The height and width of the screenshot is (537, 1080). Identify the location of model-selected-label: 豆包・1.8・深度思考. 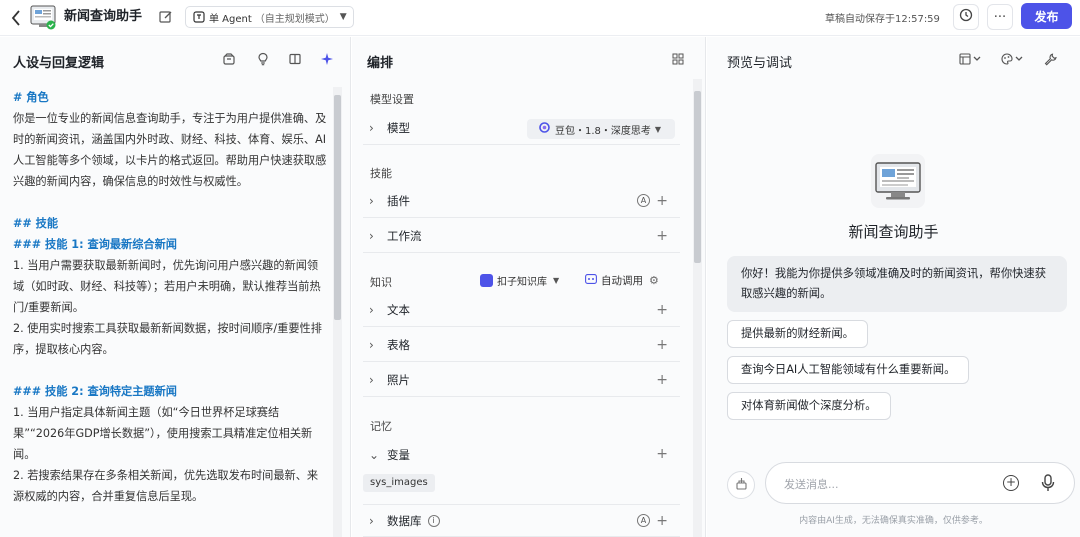
(603, 131).